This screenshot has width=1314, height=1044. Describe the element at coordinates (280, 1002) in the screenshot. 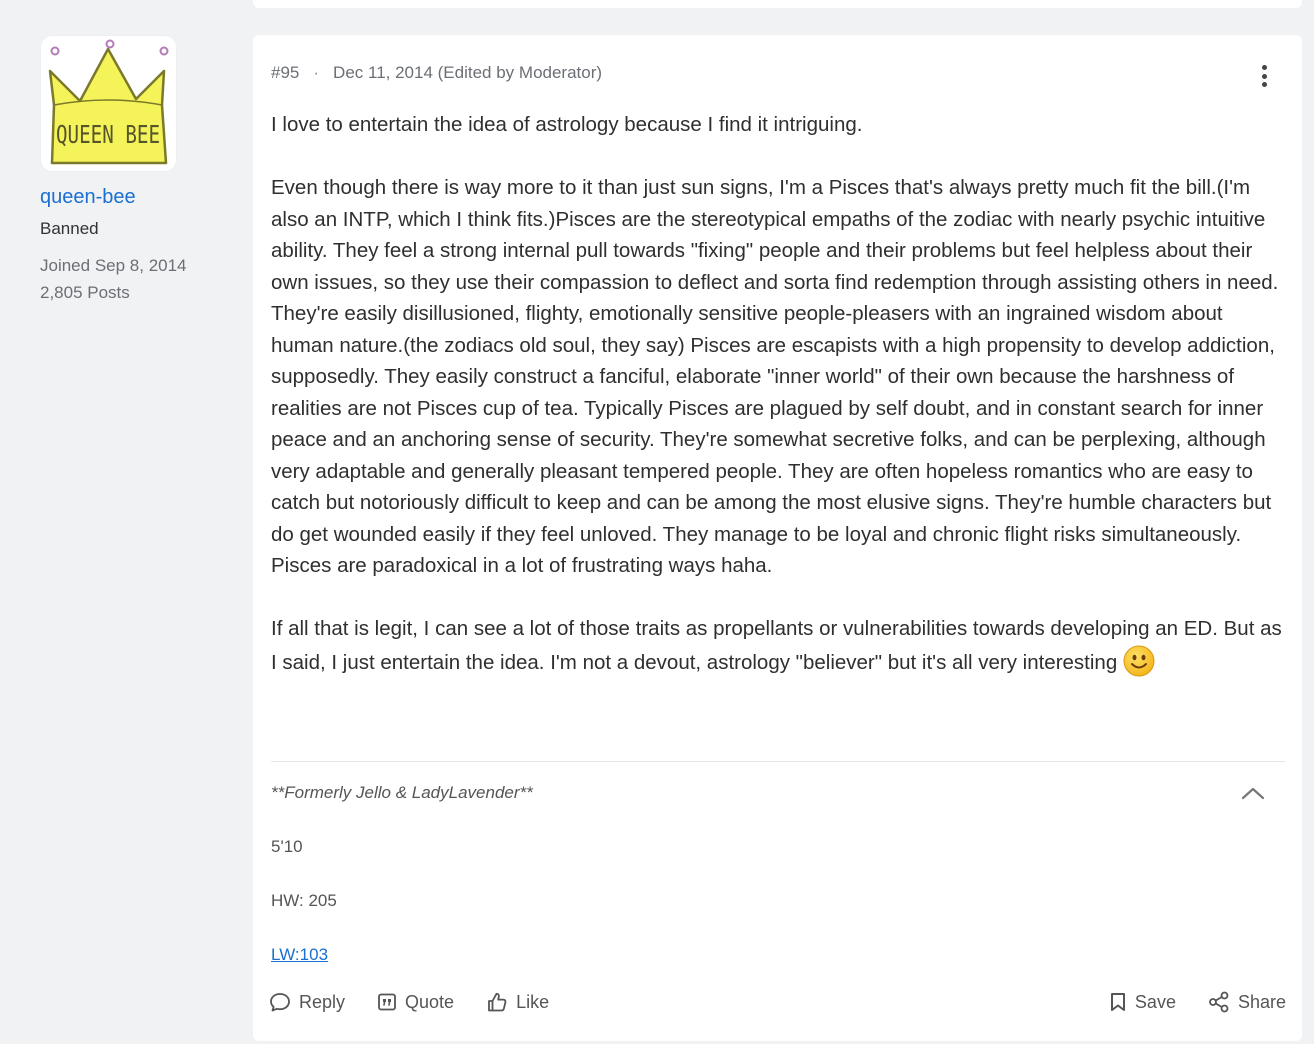

I see `reply-icon` at that location.